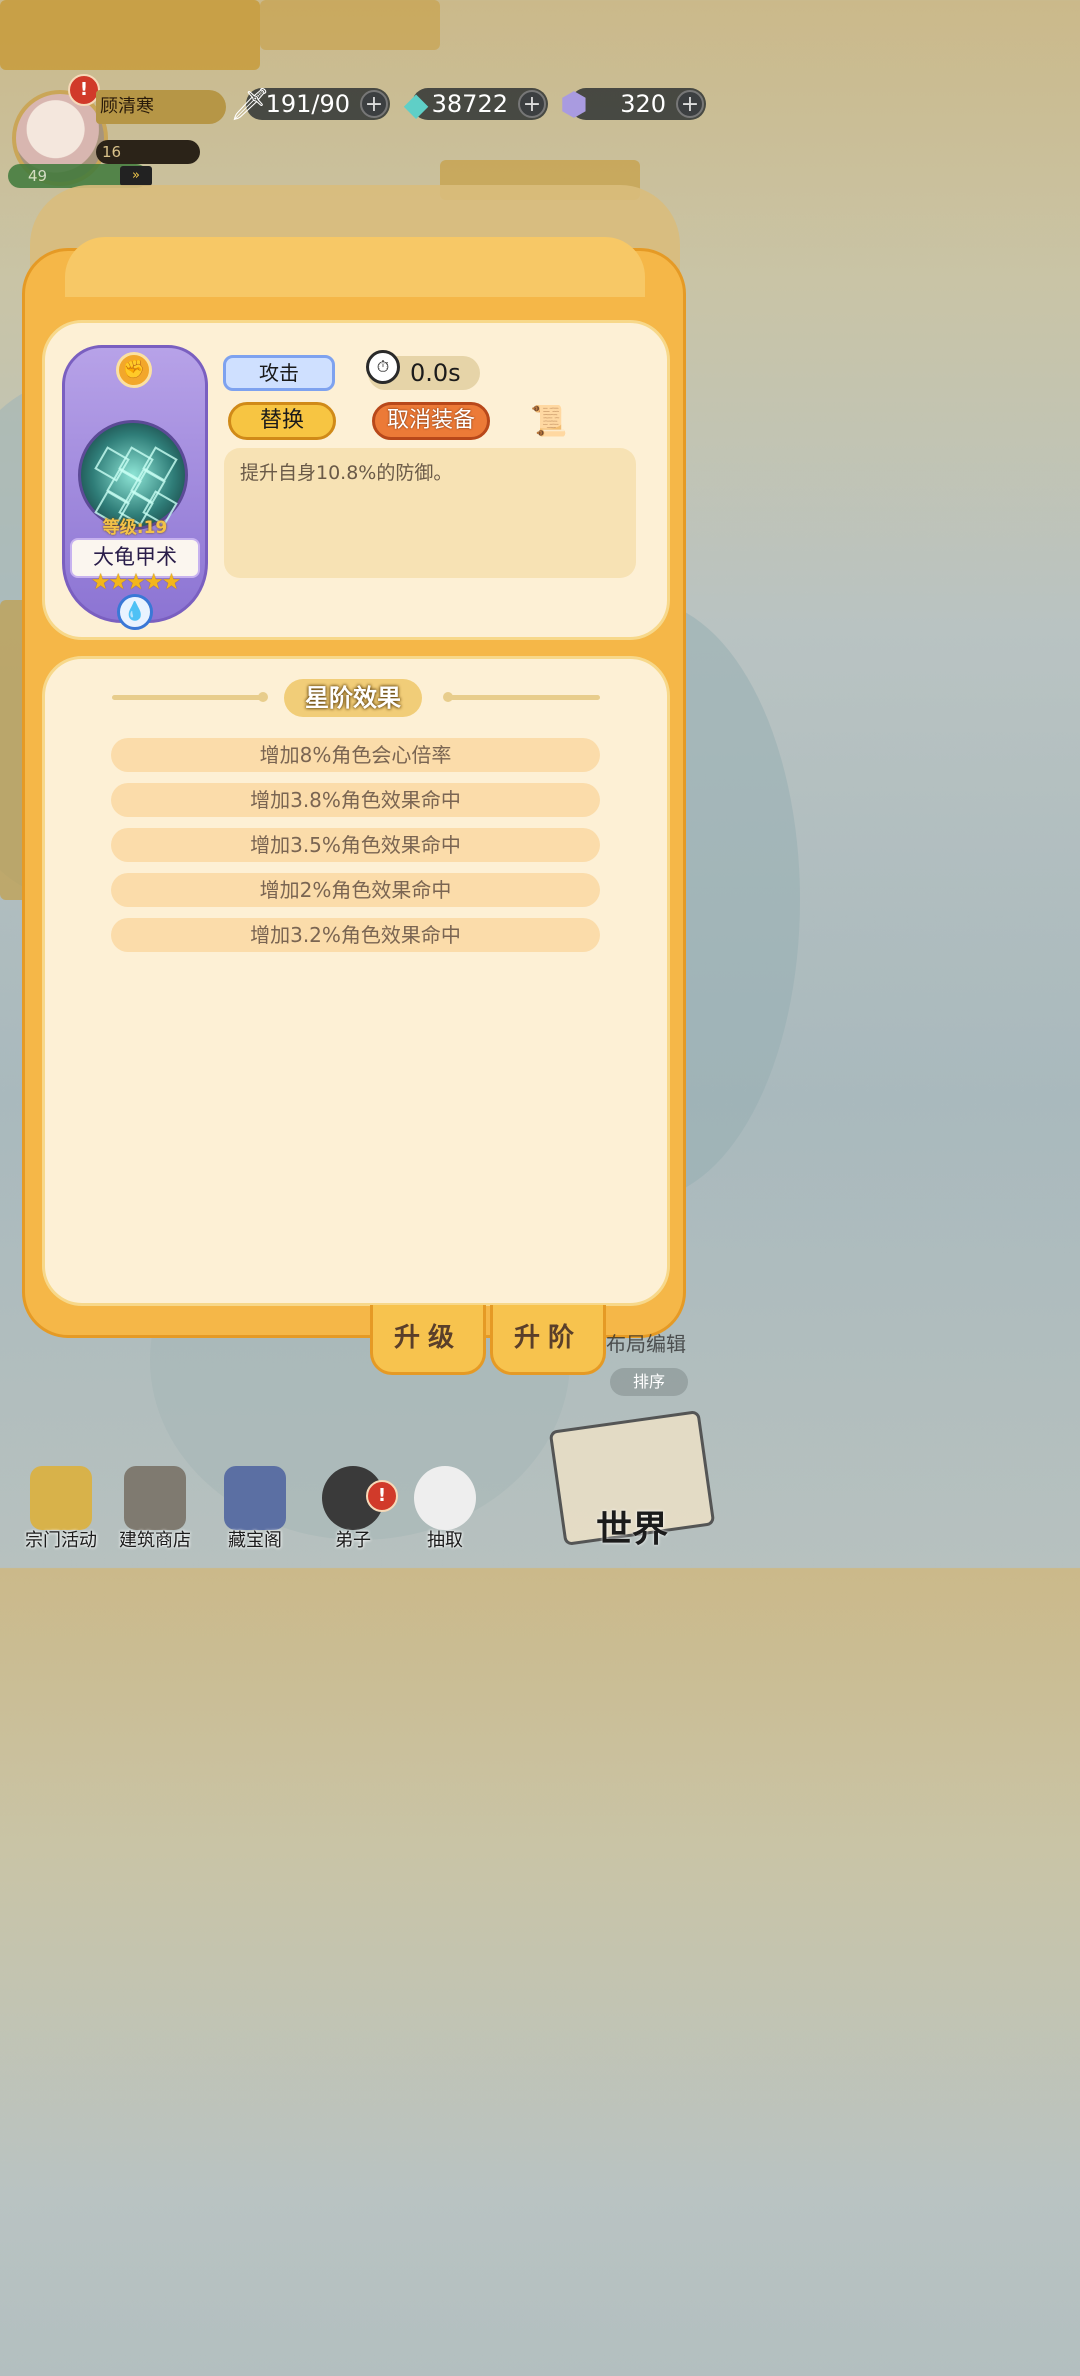  What do you see at coordinates (136, 582) in the screenshot?
I see `skill-stars: ★★★★★` at bounding box center [136, 582].